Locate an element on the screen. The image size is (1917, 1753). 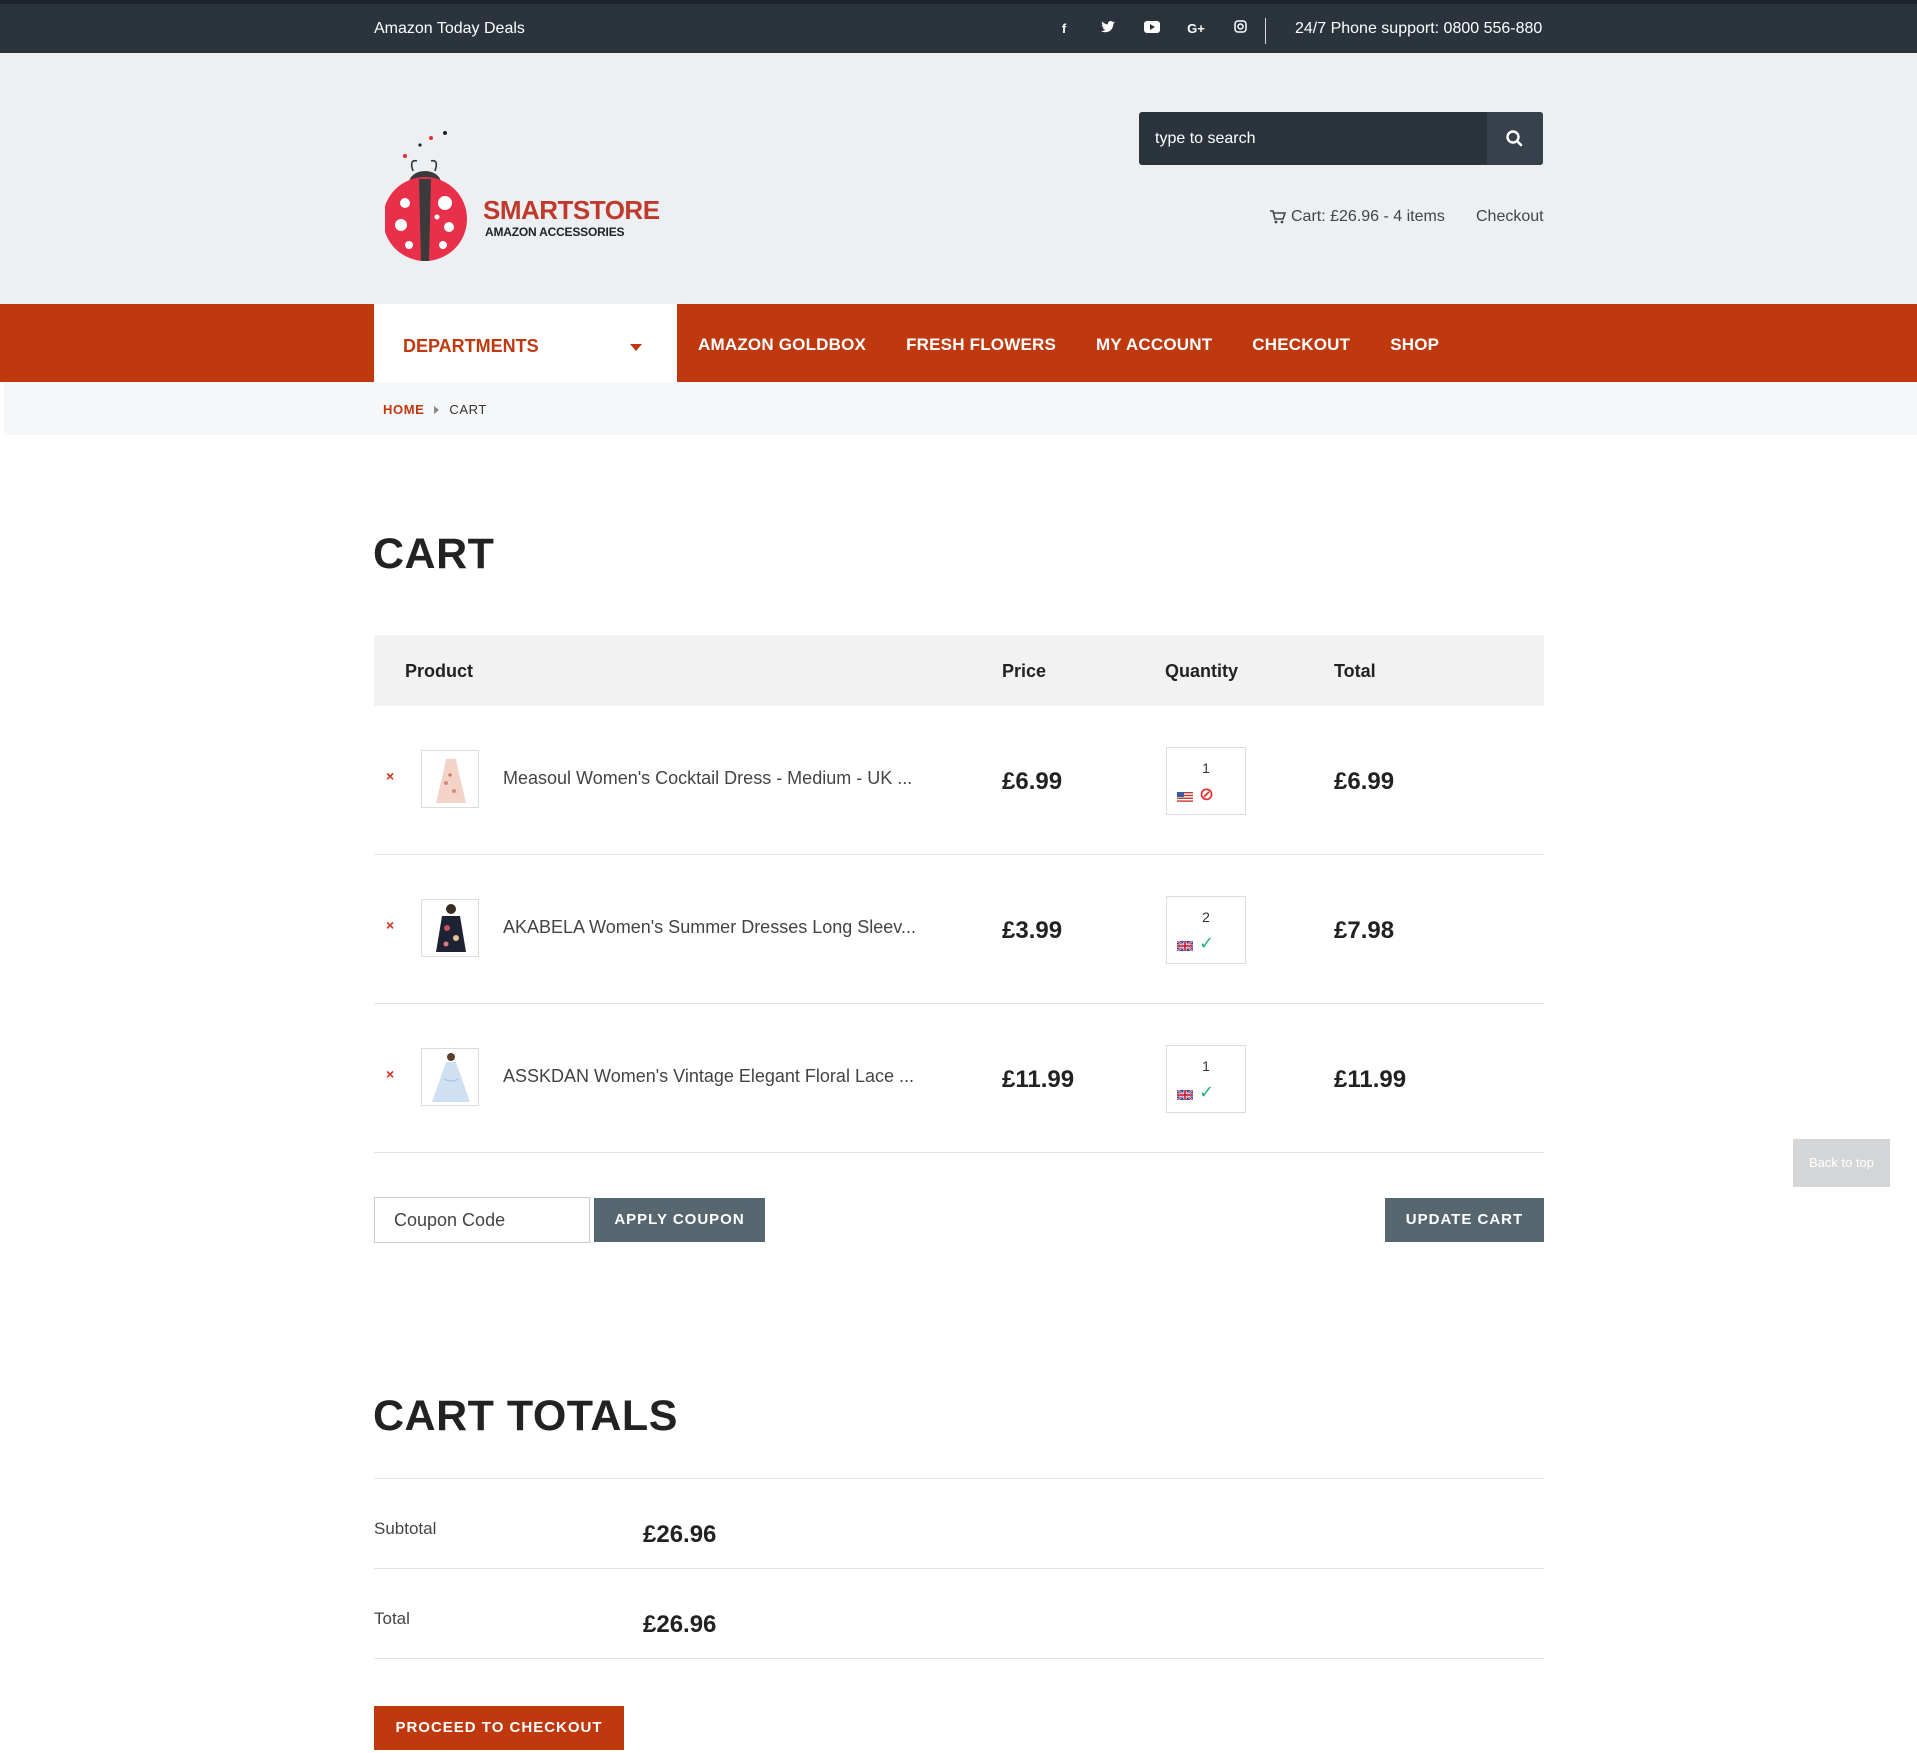
youtube-icon is located at coordinates (1152, 29).